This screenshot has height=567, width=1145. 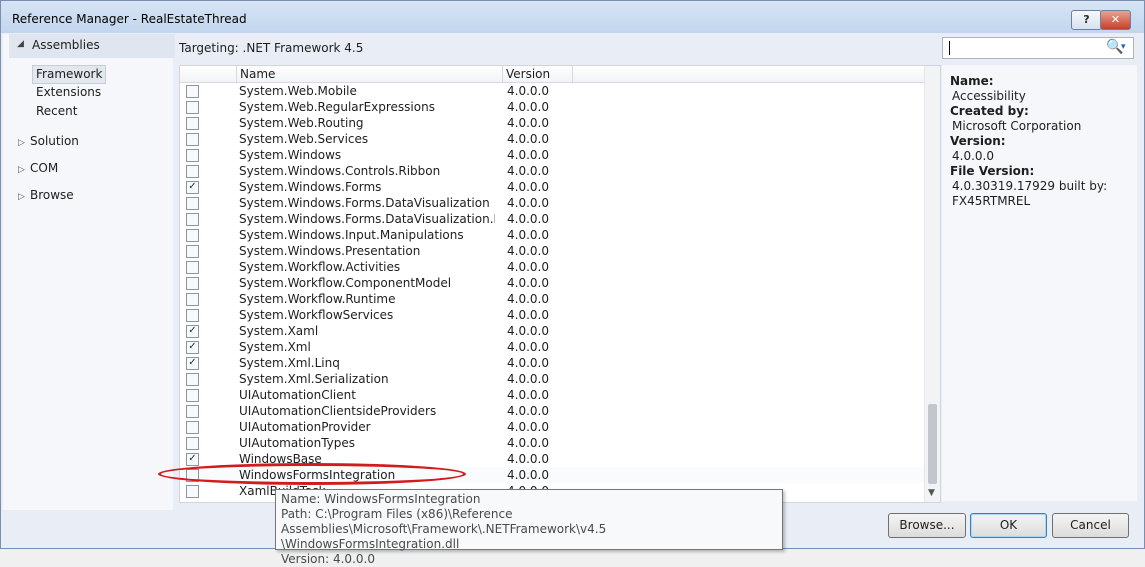 What do you see at coordinates (989, 96) in the screenshot?
I see `detail-name-value: Accessibility` at bounding box center [989, 96].